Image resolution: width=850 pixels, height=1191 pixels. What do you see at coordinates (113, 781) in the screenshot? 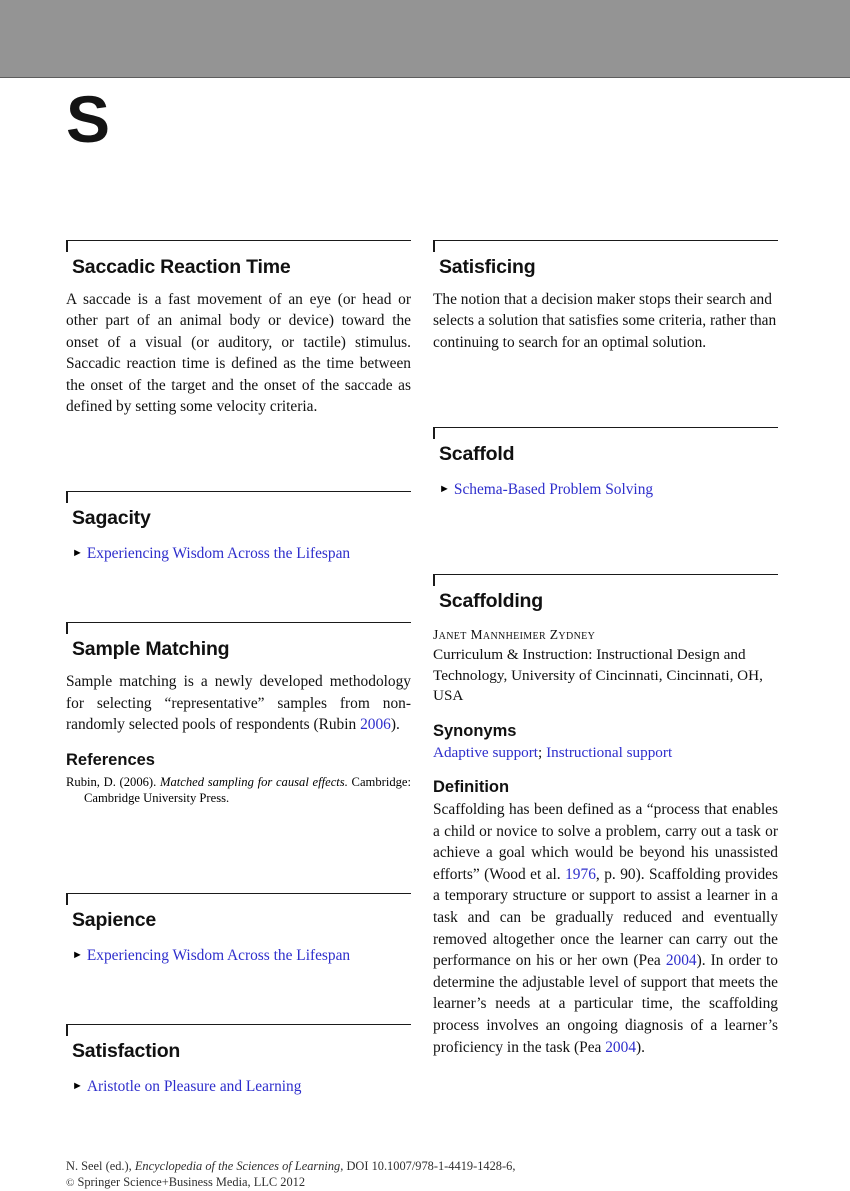
I see `reference-author-year: Rubin, D. (2006).` at bounding box center [113, 781].